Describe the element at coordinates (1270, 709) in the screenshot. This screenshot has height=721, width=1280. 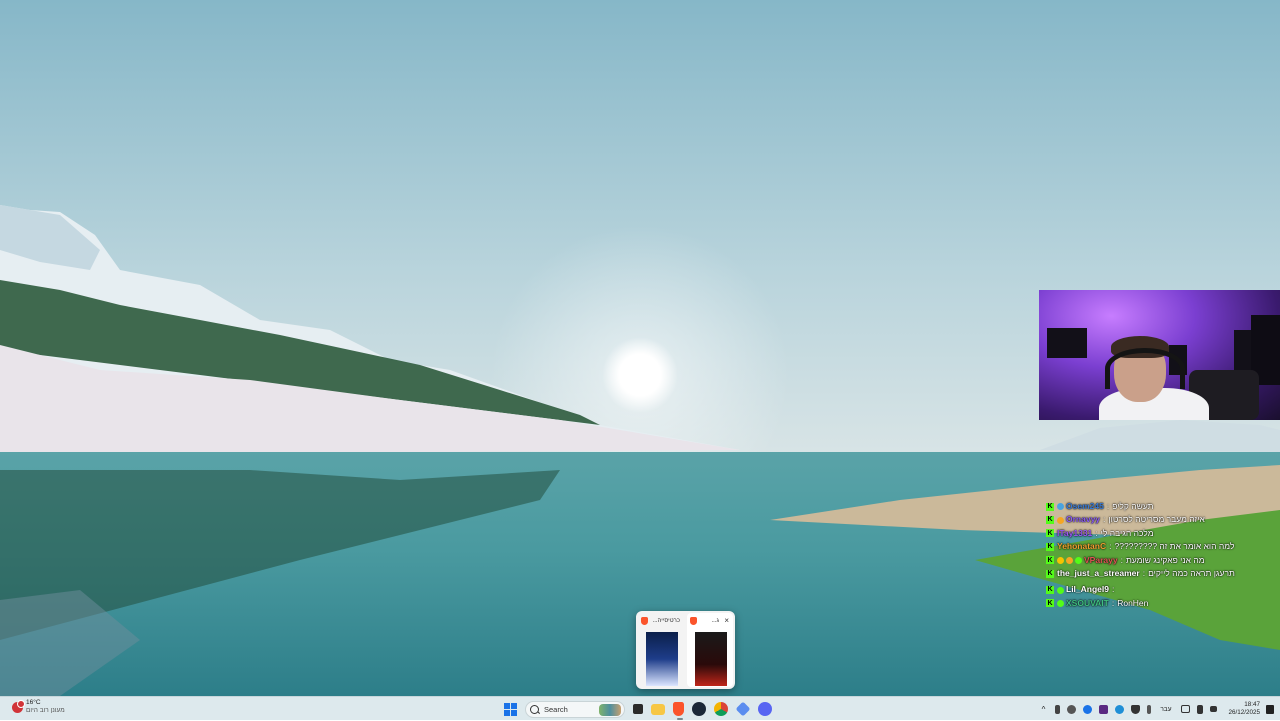
I see `notification-bell-icon` at that location.